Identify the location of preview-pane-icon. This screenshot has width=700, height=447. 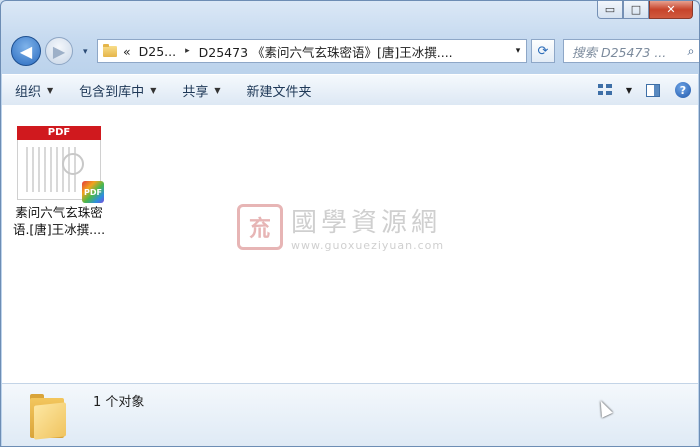
(653, 90).